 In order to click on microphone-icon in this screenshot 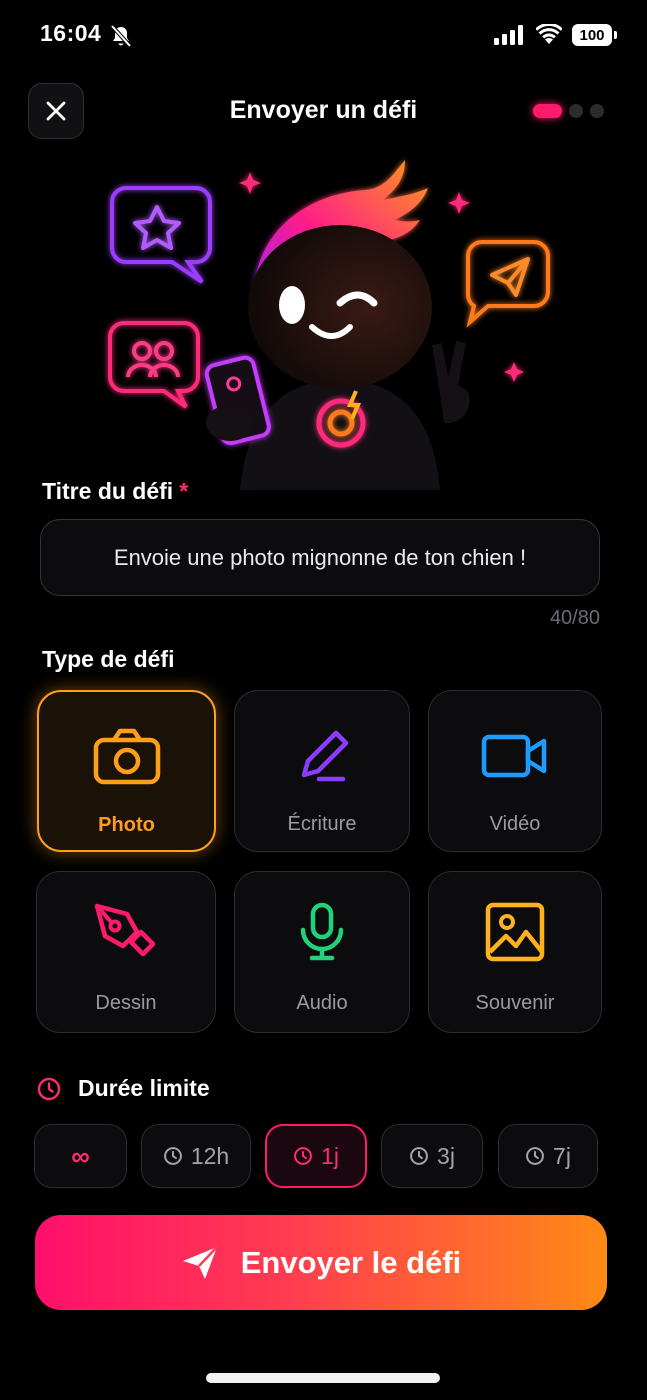, I will do `click(322, 931)`.